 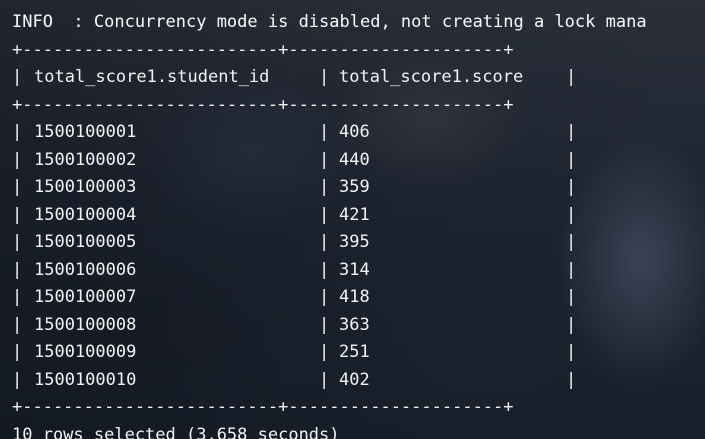 I want to click on table-row: | 1500100008 | 363 |, so click(x=358, y=326).